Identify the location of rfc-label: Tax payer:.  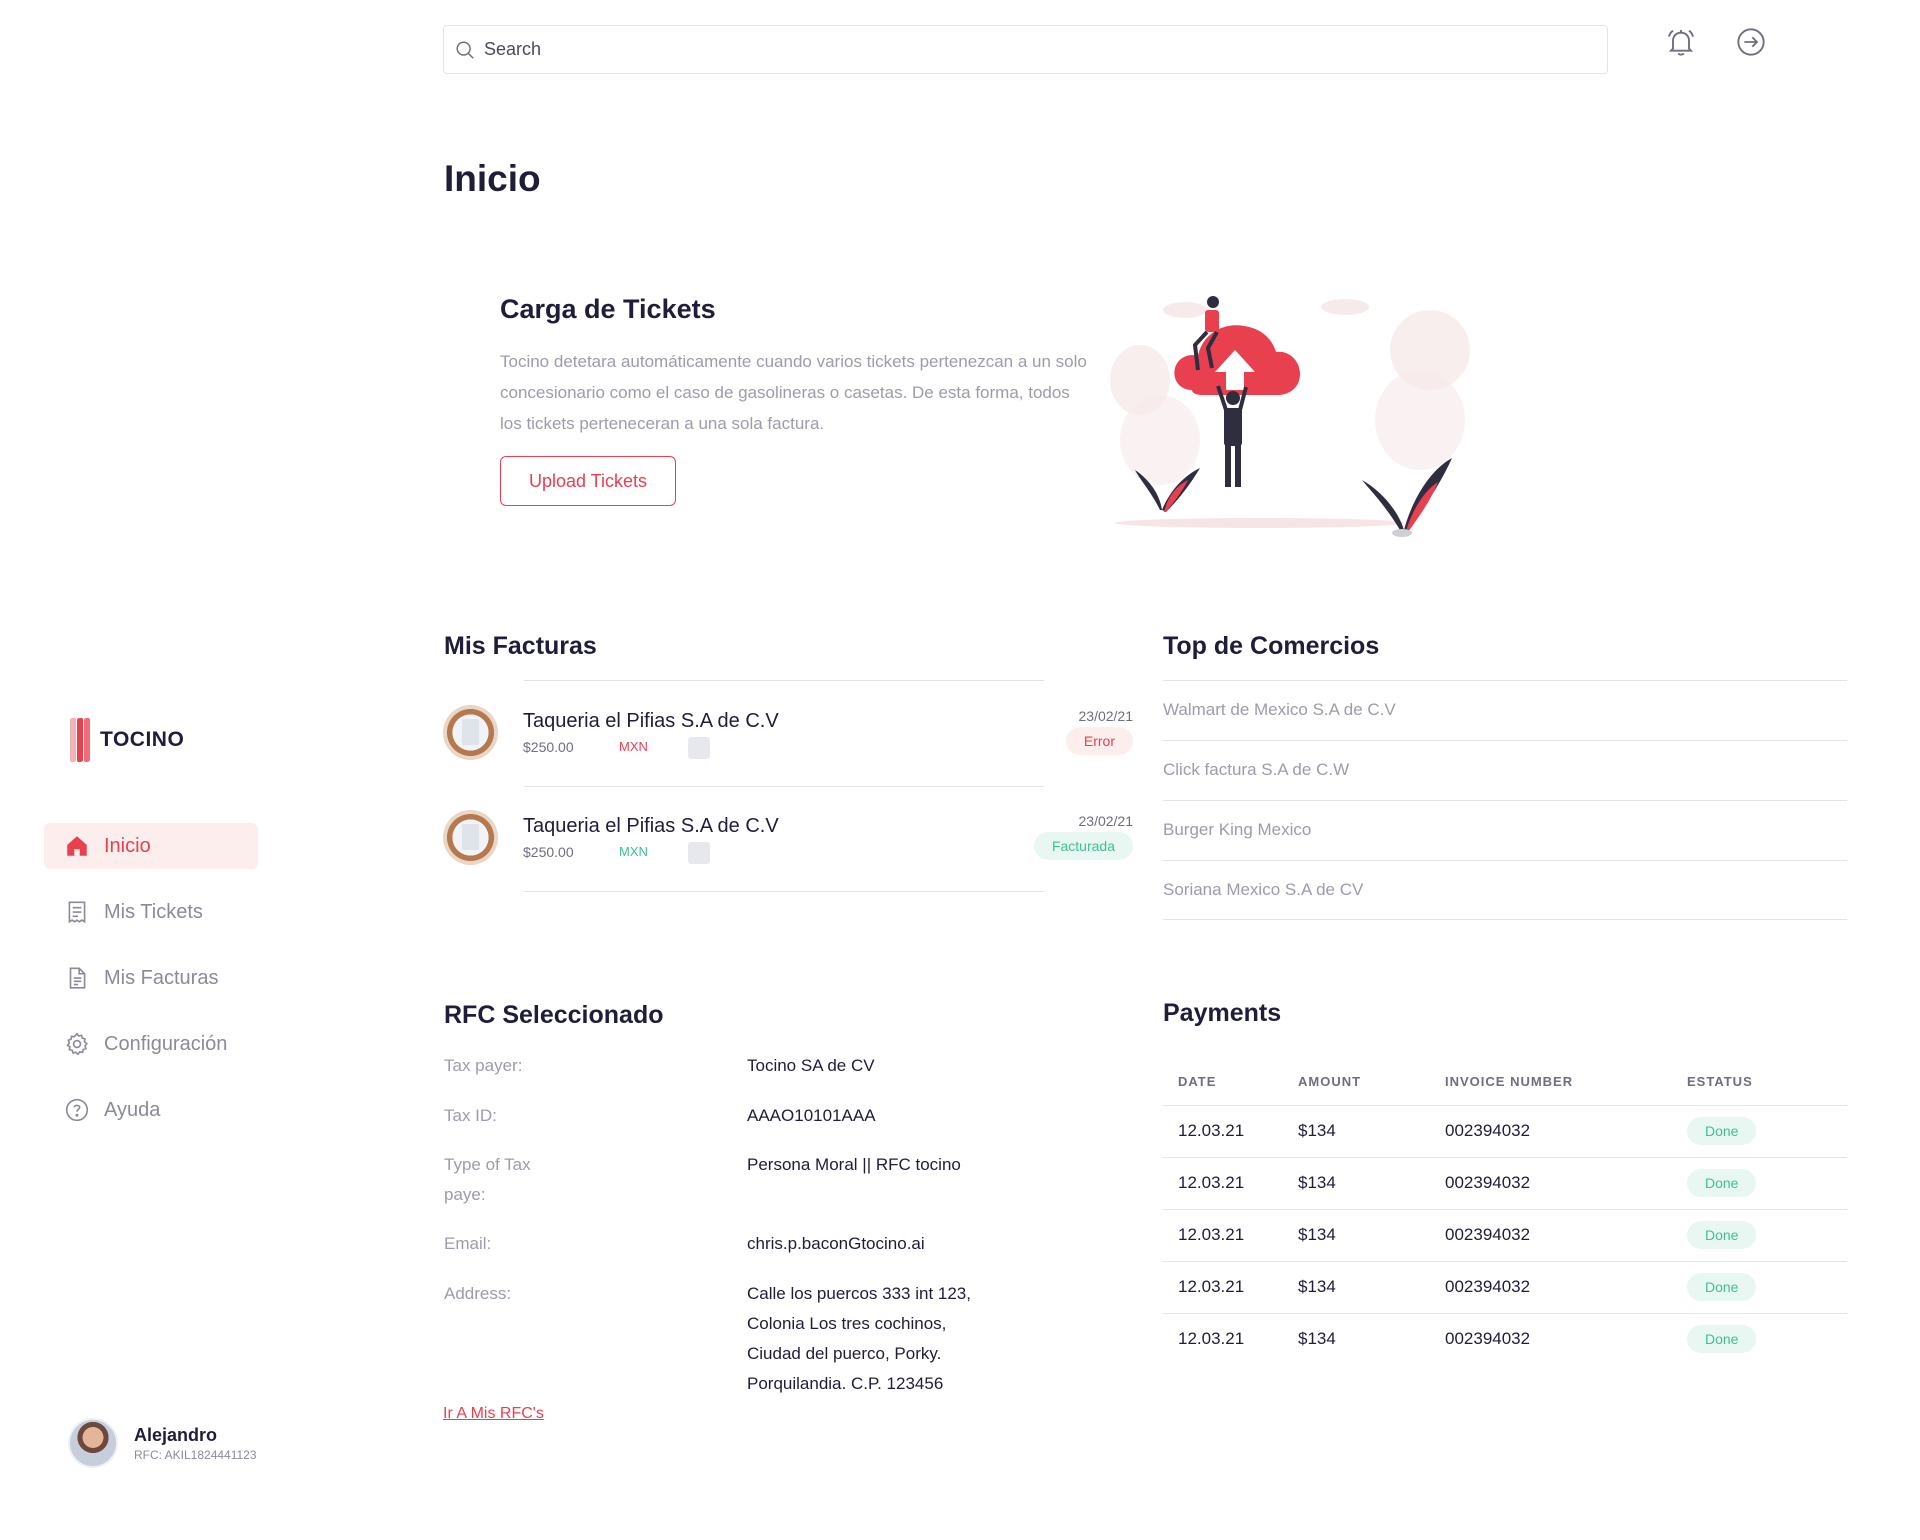
(483, 1065).